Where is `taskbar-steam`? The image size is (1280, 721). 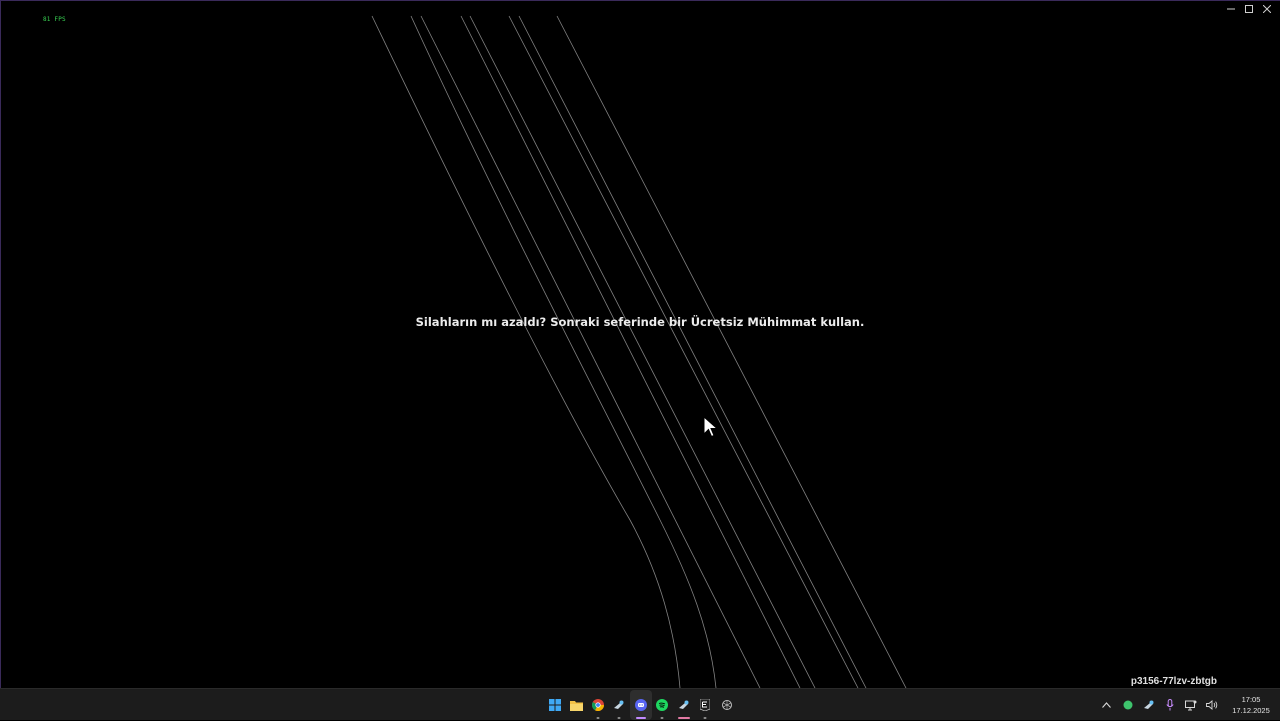
taskbar-steam is located at coordinates (620, 705).